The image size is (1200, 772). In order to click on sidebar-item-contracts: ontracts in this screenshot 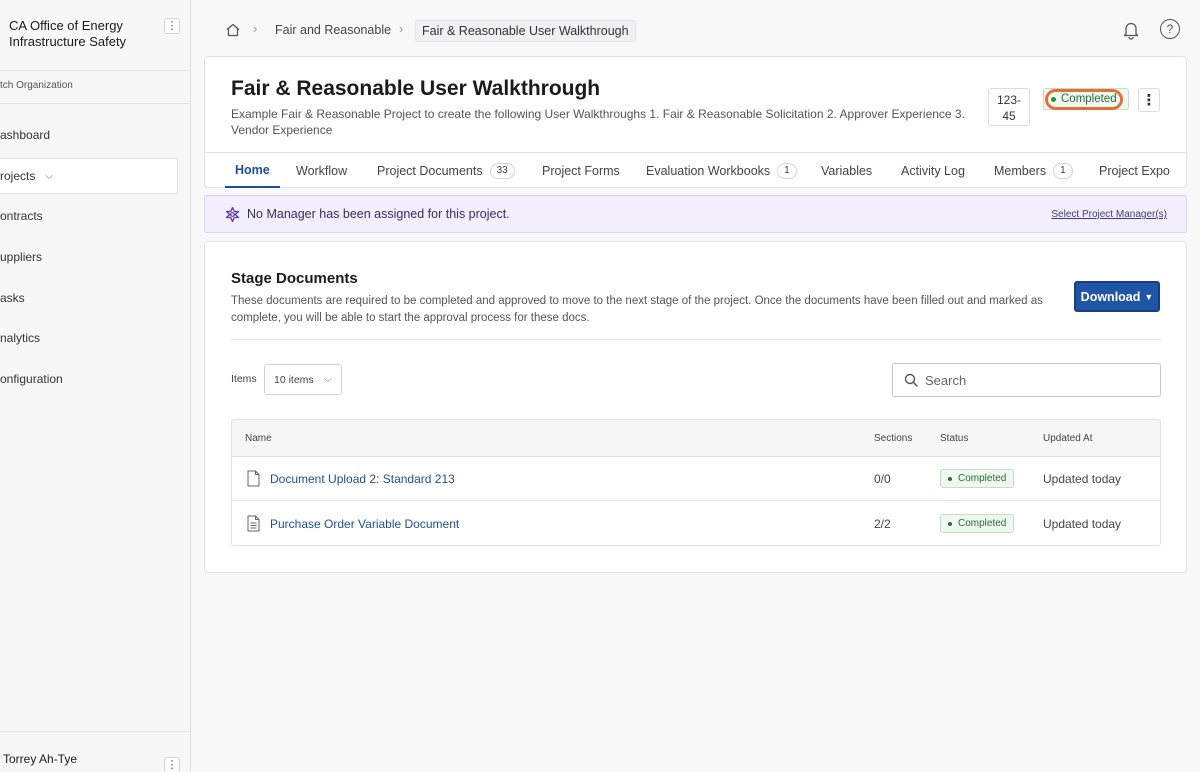, I will do `click(89, 216)`.